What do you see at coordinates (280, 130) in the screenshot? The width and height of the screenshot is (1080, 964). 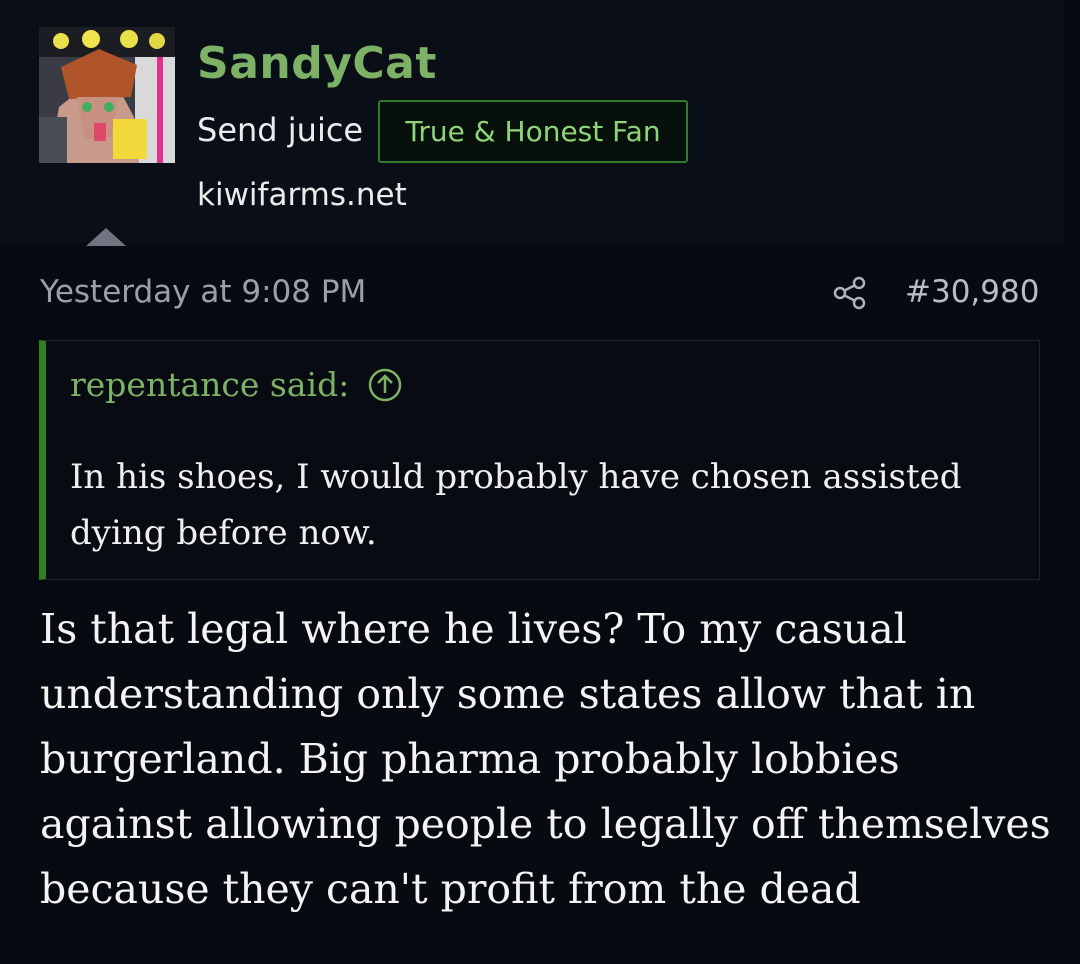 I see `user-title: Send juice` at bounding box center [280, 130].